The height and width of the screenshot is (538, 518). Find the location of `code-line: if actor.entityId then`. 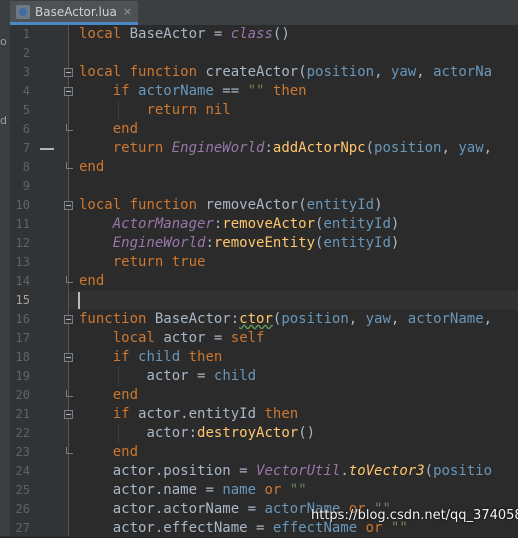

code-line: if actor.entityId then is located at coordinates (188, 414).